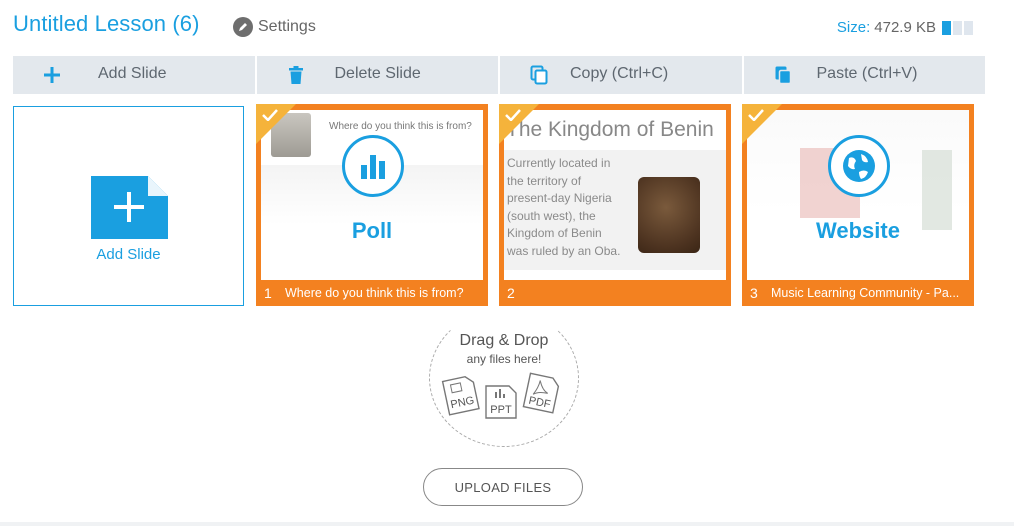 The image size is (1014, 526). Describe the element at coordinates (957, 27) in the screenshot. I see `size-meter` at that location.